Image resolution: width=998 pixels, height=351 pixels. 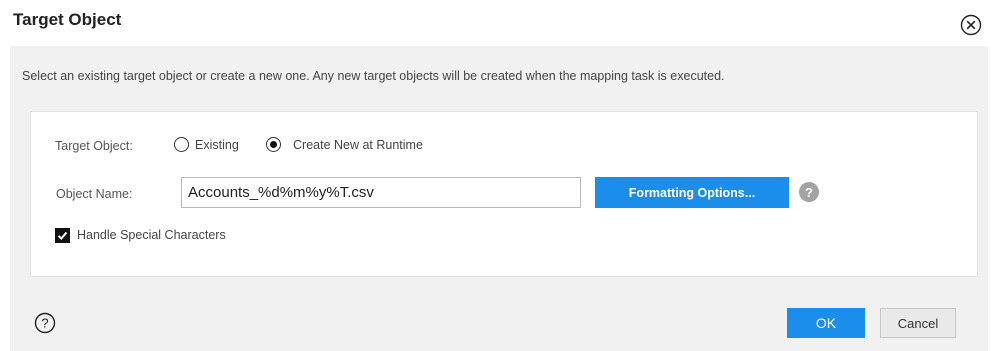 I want to click on checkmark-icon, so click(x=62, y=235).